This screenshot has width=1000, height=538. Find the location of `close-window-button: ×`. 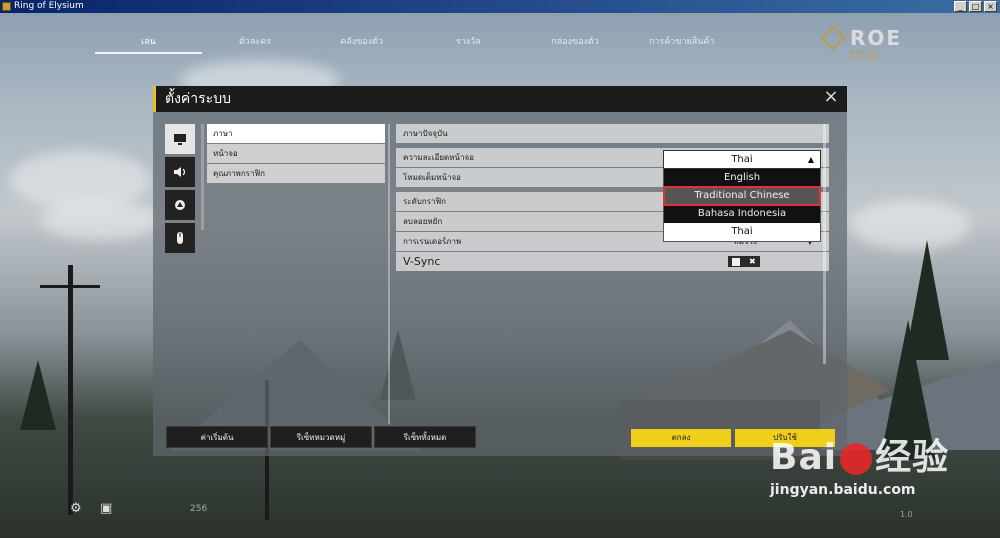

close-window-button: × is located at coordinates (990, 6).